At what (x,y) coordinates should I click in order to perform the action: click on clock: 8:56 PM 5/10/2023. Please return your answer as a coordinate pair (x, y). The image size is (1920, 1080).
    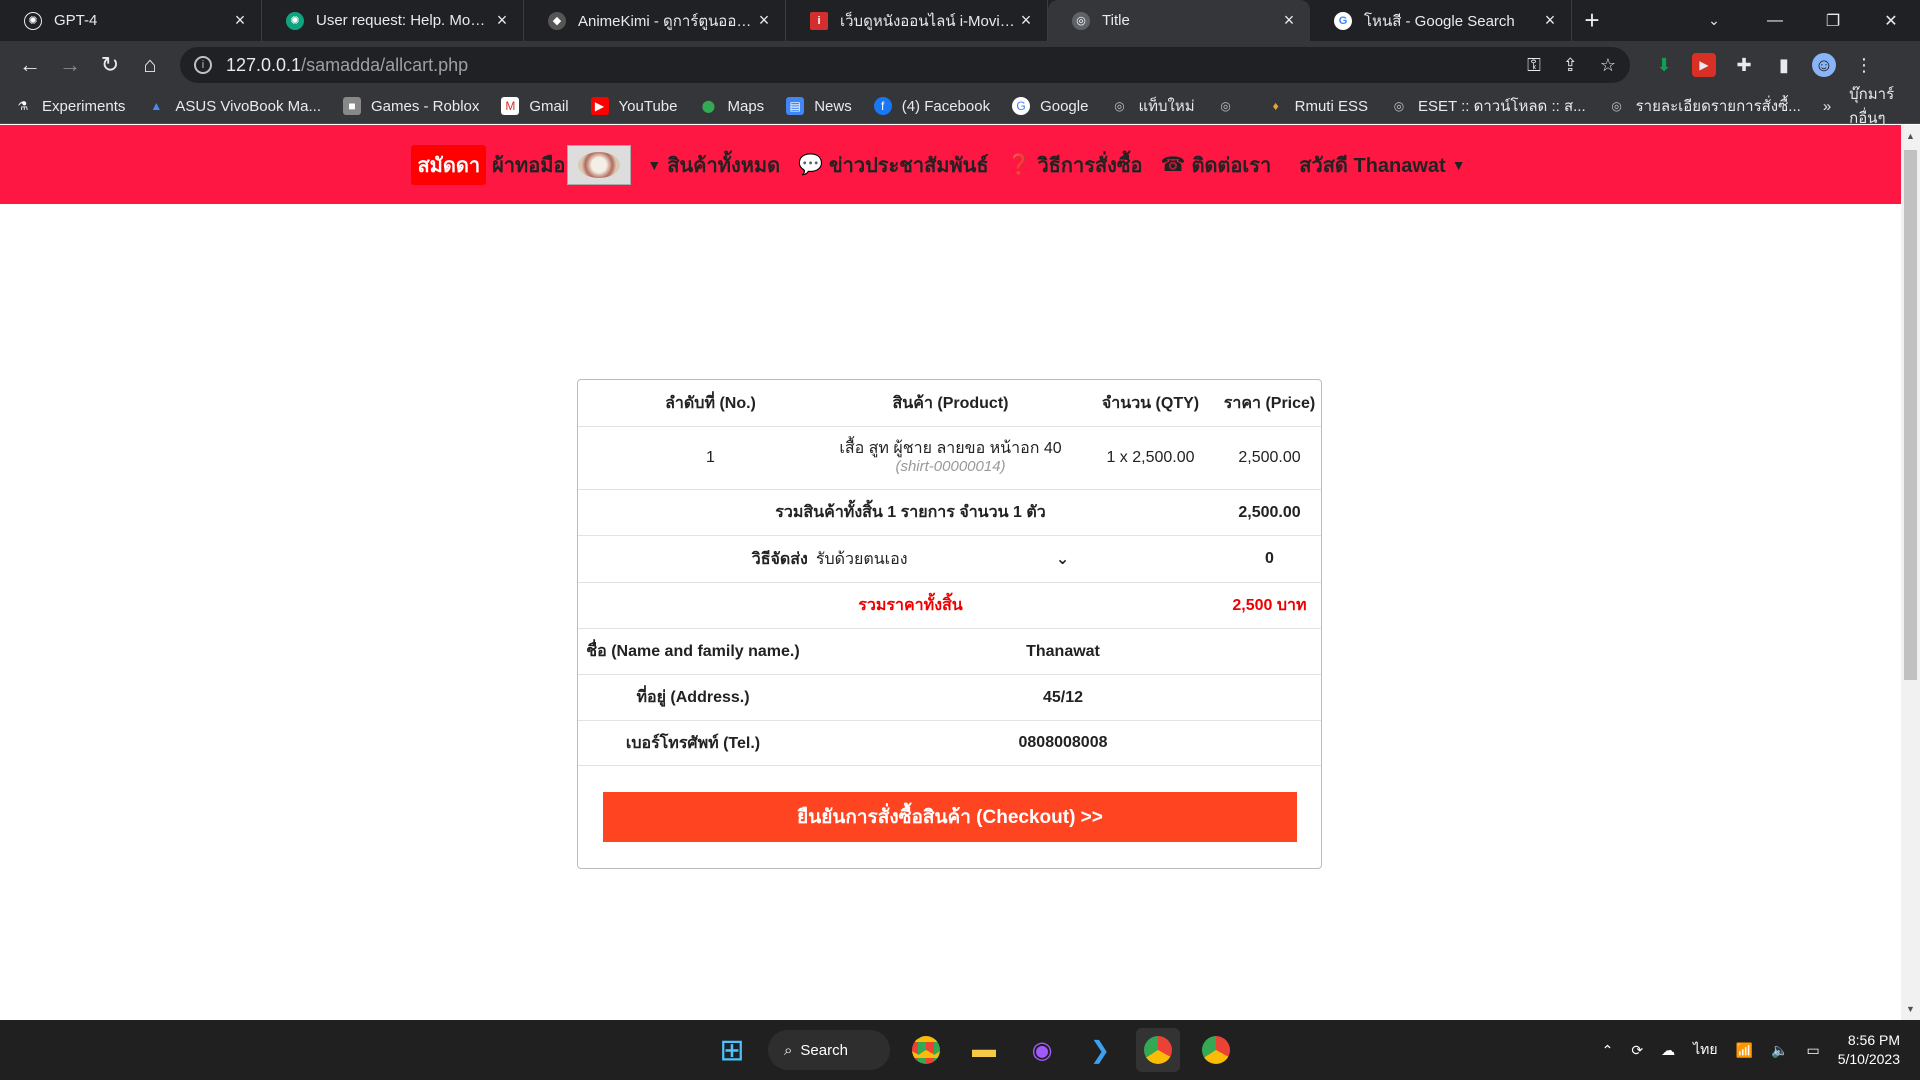
    Looking at the image, I should click on (1869, 1050).